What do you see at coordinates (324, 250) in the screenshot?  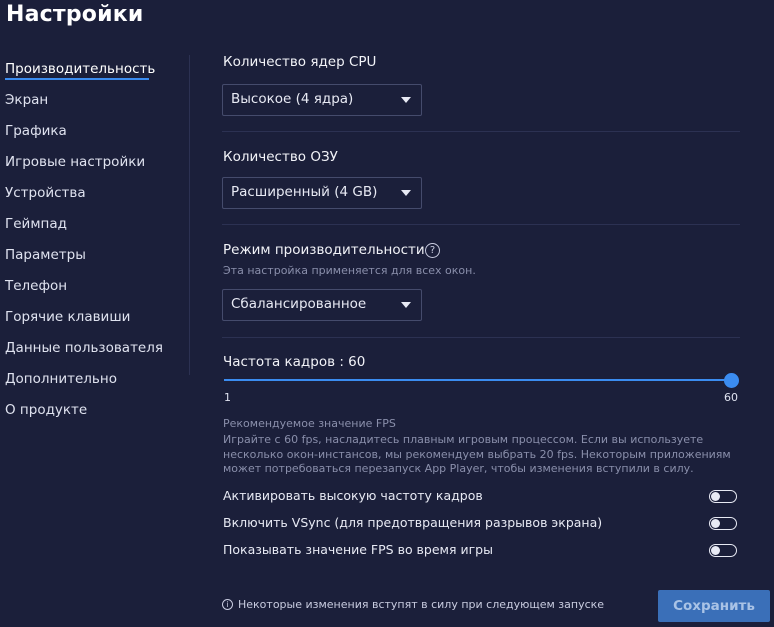 I see `performance-mode-label: Режим производительности` at bounding box center [324, 250].